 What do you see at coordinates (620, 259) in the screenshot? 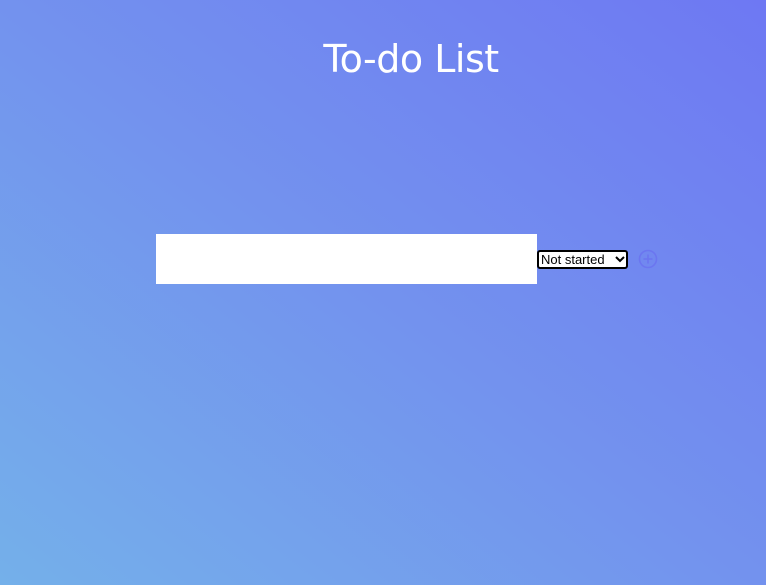
I see `chevron-down-icon` at bounding box center [620, 259].